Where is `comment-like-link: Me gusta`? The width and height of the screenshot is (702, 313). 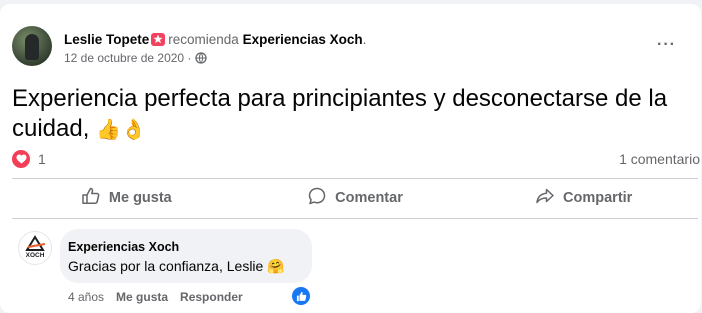 comment-like-link: Me gusta is located at coordinates (142, 297).